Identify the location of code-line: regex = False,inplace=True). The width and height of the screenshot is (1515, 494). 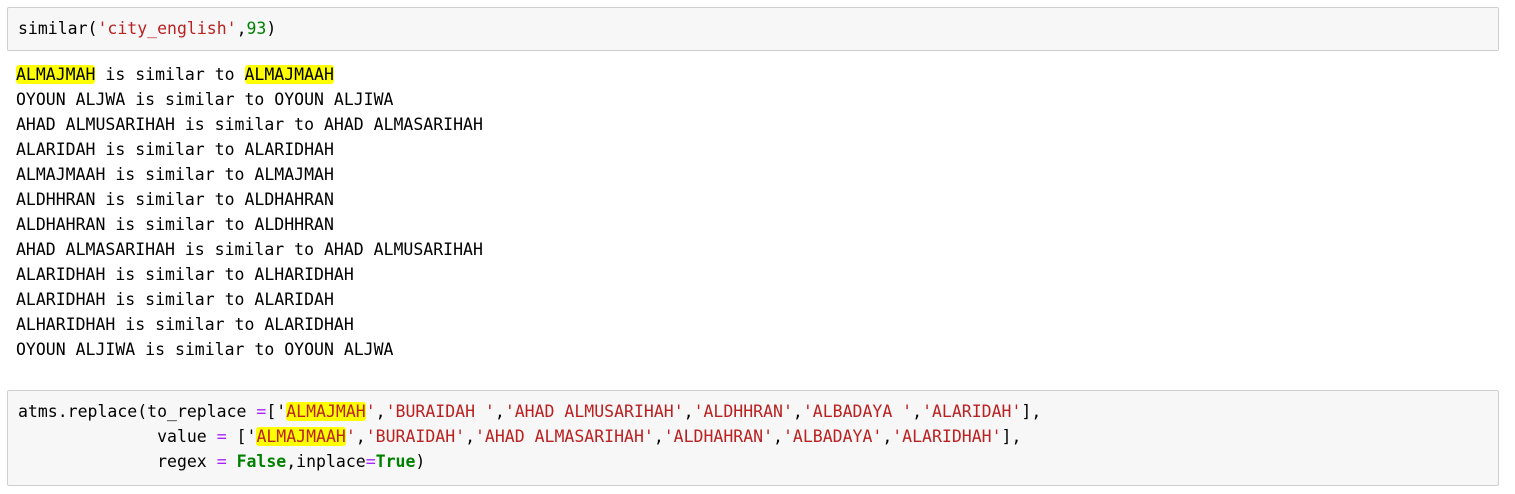
(221, 462).